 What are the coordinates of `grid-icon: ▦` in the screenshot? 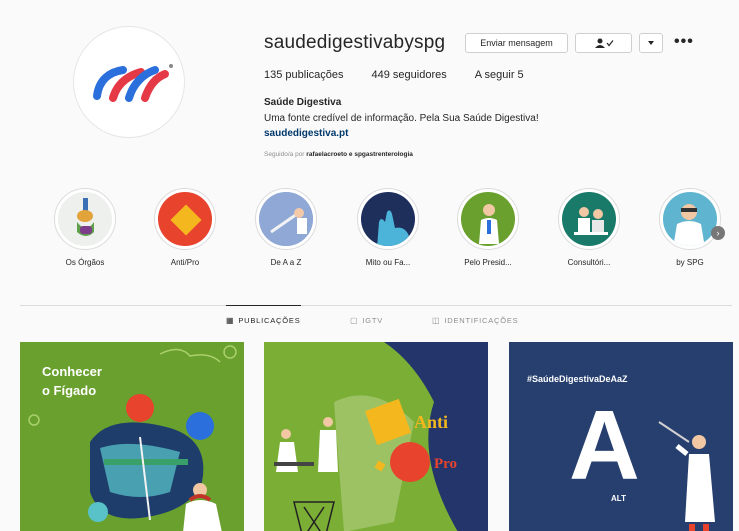 It's located at (230, 320).